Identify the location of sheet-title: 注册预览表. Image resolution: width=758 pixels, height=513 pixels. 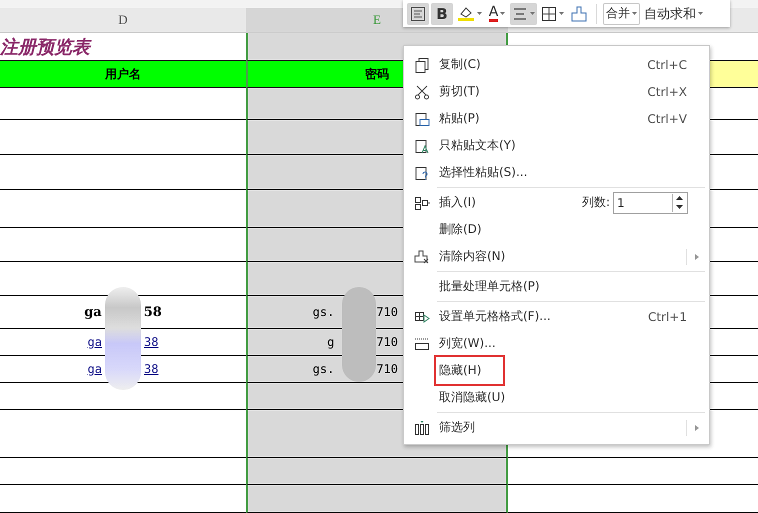
(46, 48).